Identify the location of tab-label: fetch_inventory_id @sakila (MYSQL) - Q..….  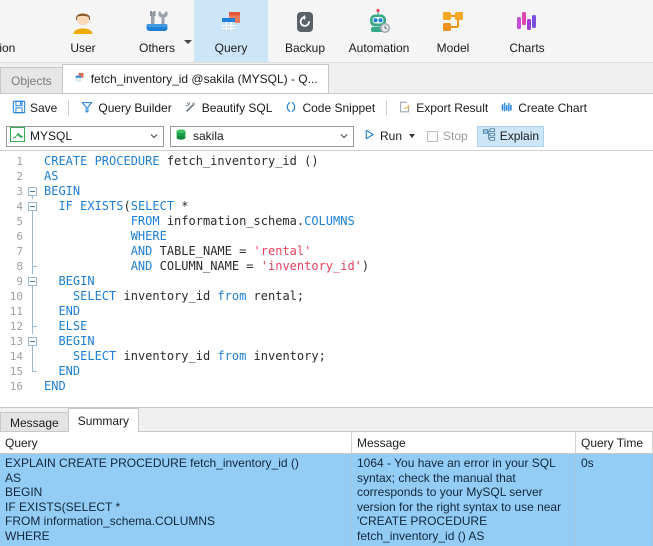
(204, 79).